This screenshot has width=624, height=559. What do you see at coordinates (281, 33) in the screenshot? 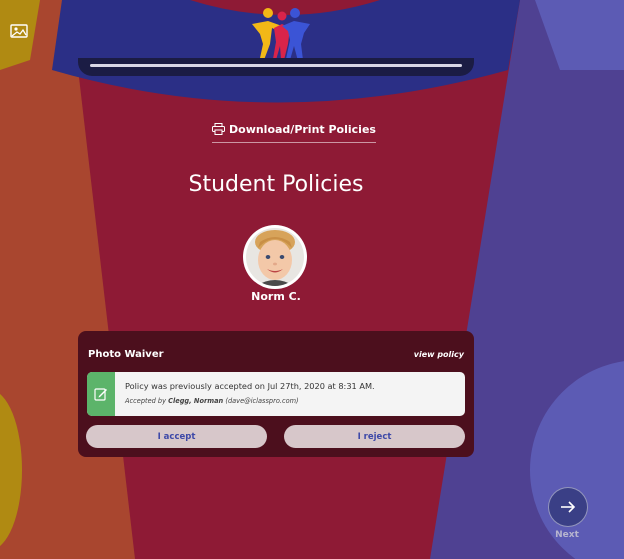
I see `kids-logo-icon` at bounding box center [281, 33].